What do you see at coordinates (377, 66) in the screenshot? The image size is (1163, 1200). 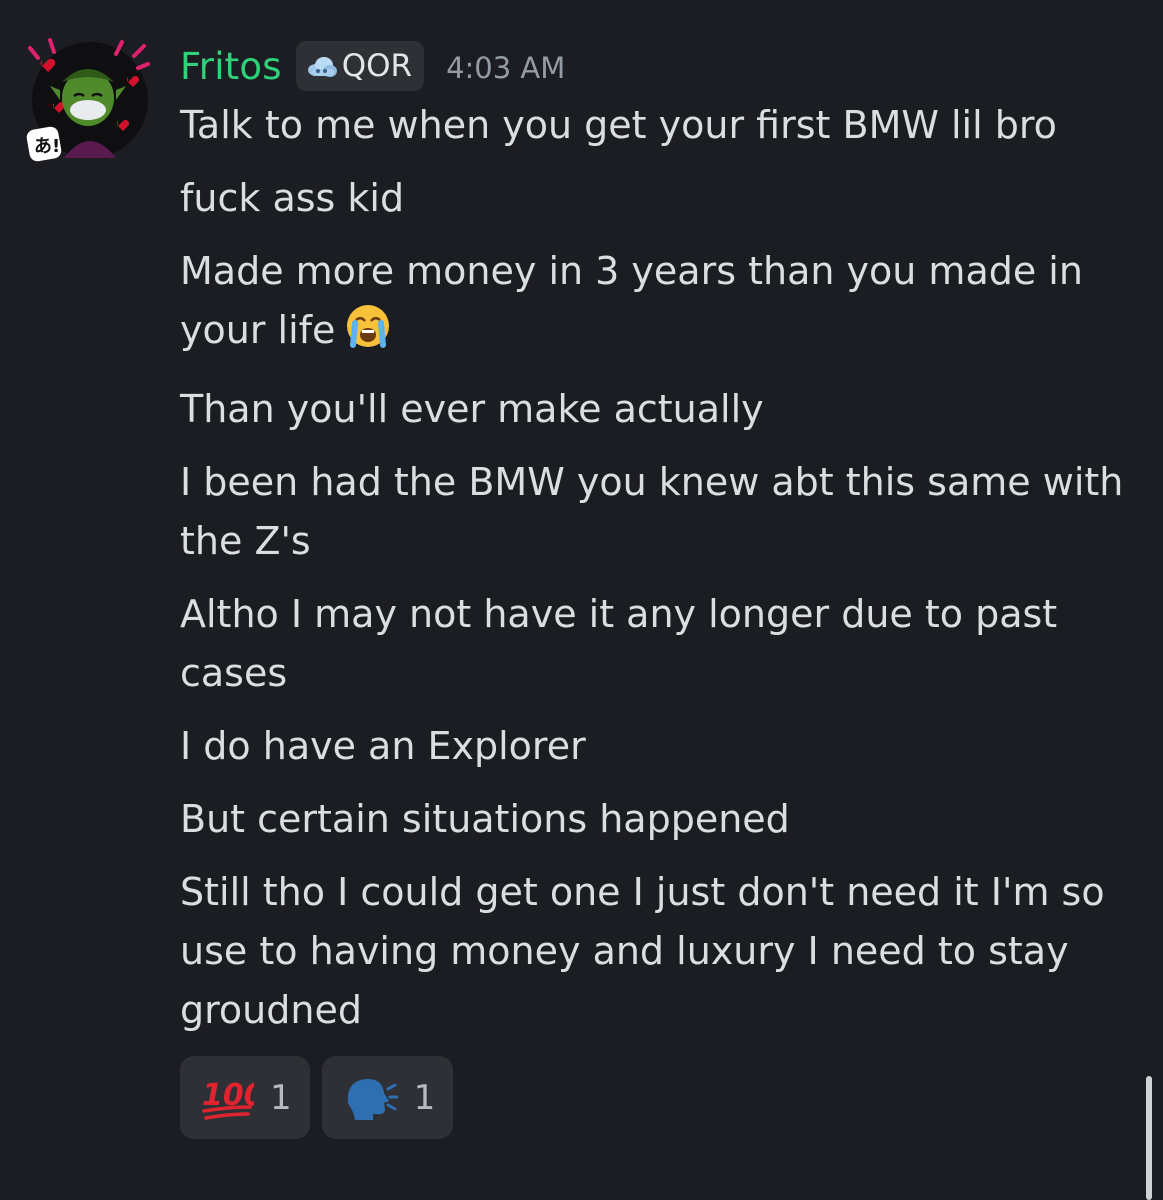 I see `tag-label: QOR` at bounding box center [377, 66].